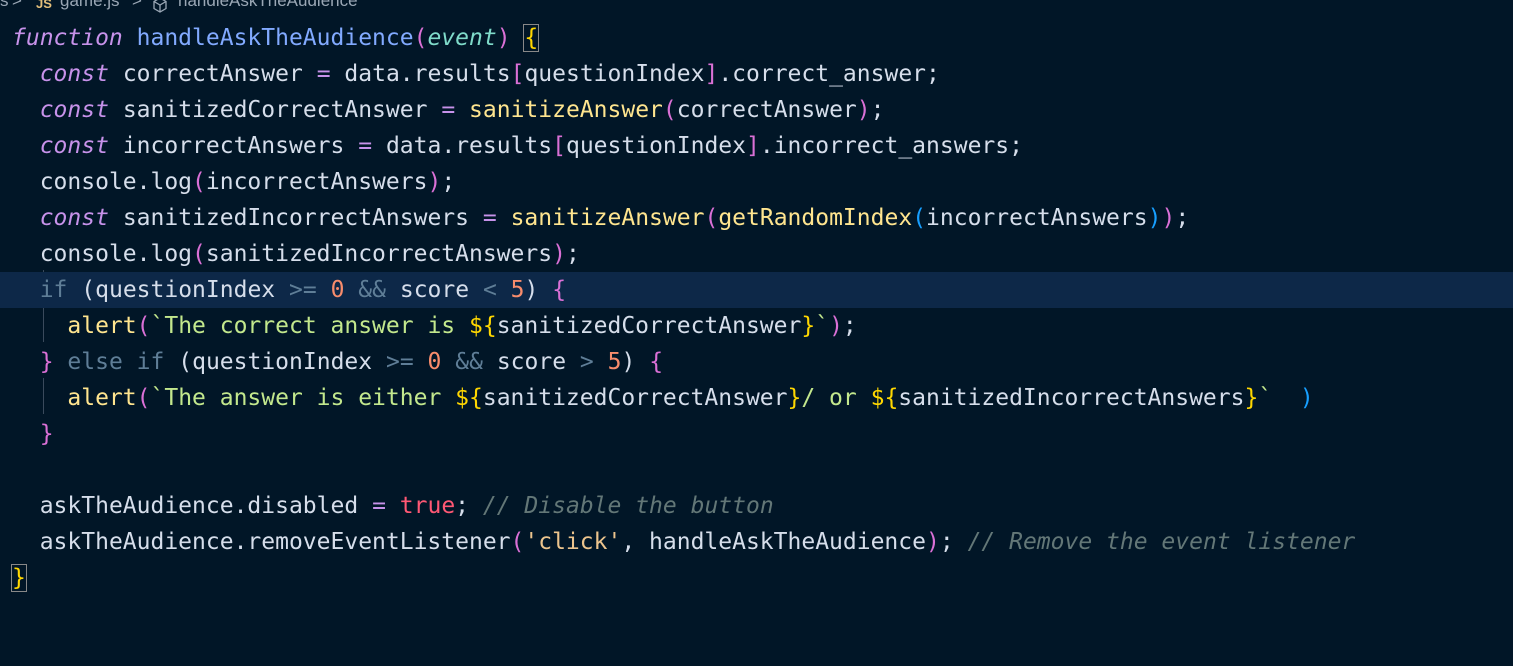 The height and width of the screenshot is (666, 1513). I want to click on breadcrumb-file: game.js, so click(90, 4).